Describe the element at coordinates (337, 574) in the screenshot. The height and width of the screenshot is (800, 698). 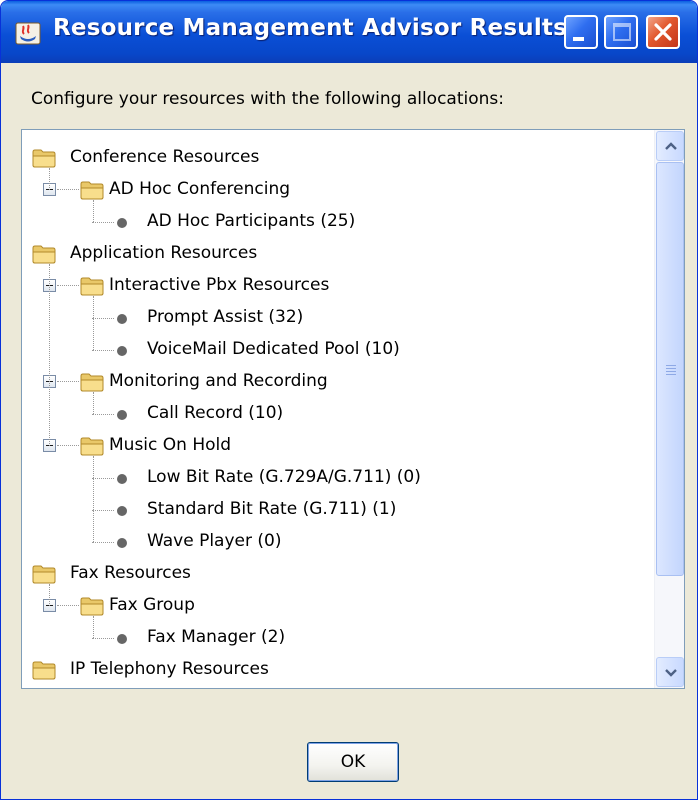
I see `tree-folder-node: Fax Resources` at that location.